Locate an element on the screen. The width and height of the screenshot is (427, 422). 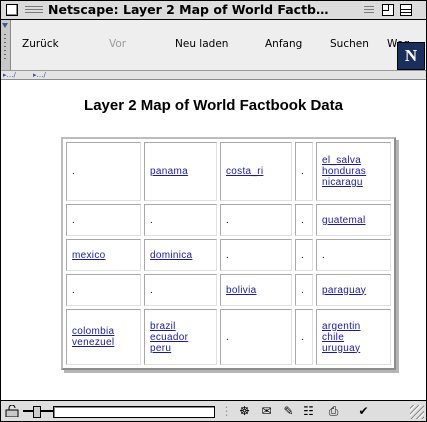
country-link: mexico is located at coordinates (103, 255).